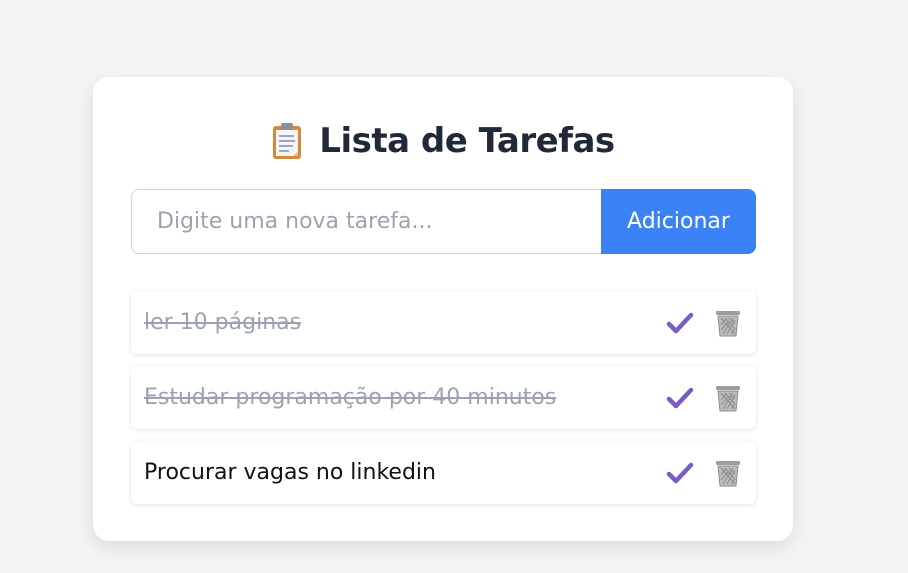 This screenshot has width=908, height=573. I want to click on header: Lista de Tarefas, so click(443, 141).